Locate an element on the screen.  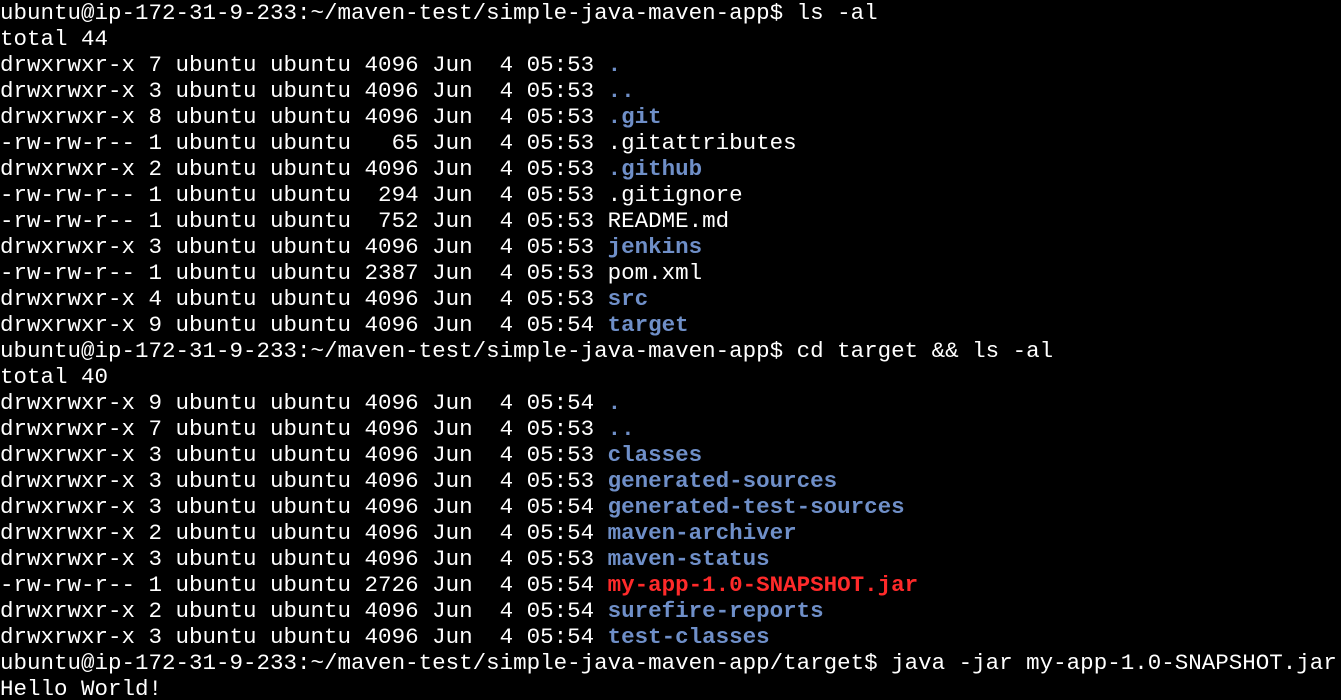
file-name: README.md is located at coordinates (668, 221).